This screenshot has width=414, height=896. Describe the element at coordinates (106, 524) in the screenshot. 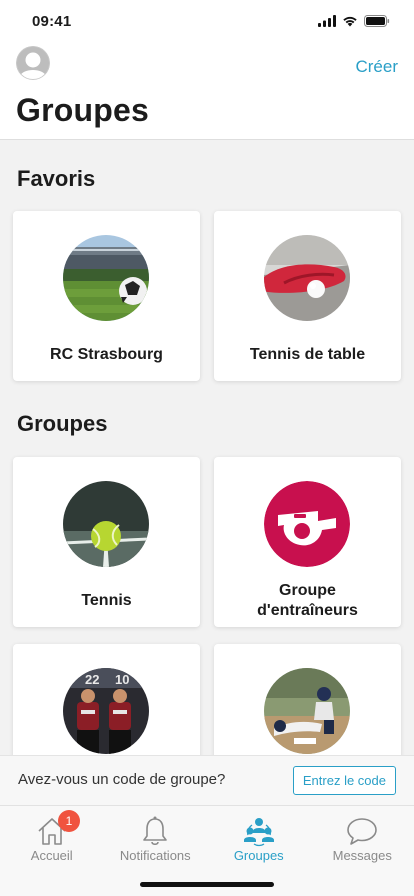

I see `tennis-ball-photo` at that location.